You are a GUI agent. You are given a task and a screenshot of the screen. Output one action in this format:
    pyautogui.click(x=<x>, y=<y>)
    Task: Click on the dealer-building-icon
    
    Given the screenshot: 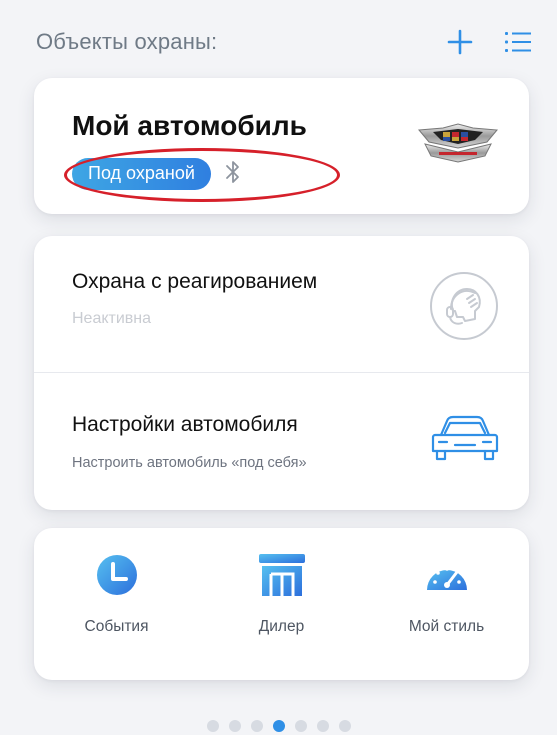 What is the action you would take?
    pyautogui.click(x=281, y=575)
    